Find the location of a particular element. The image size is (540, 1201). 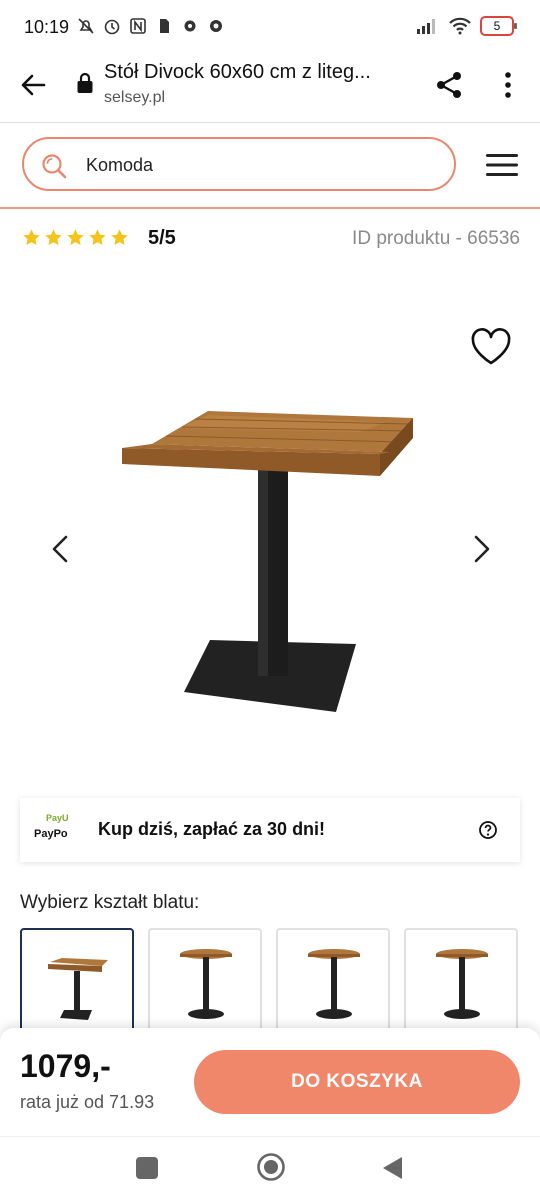

page-domain: selsey.pl is located at coordinates (134, 98).